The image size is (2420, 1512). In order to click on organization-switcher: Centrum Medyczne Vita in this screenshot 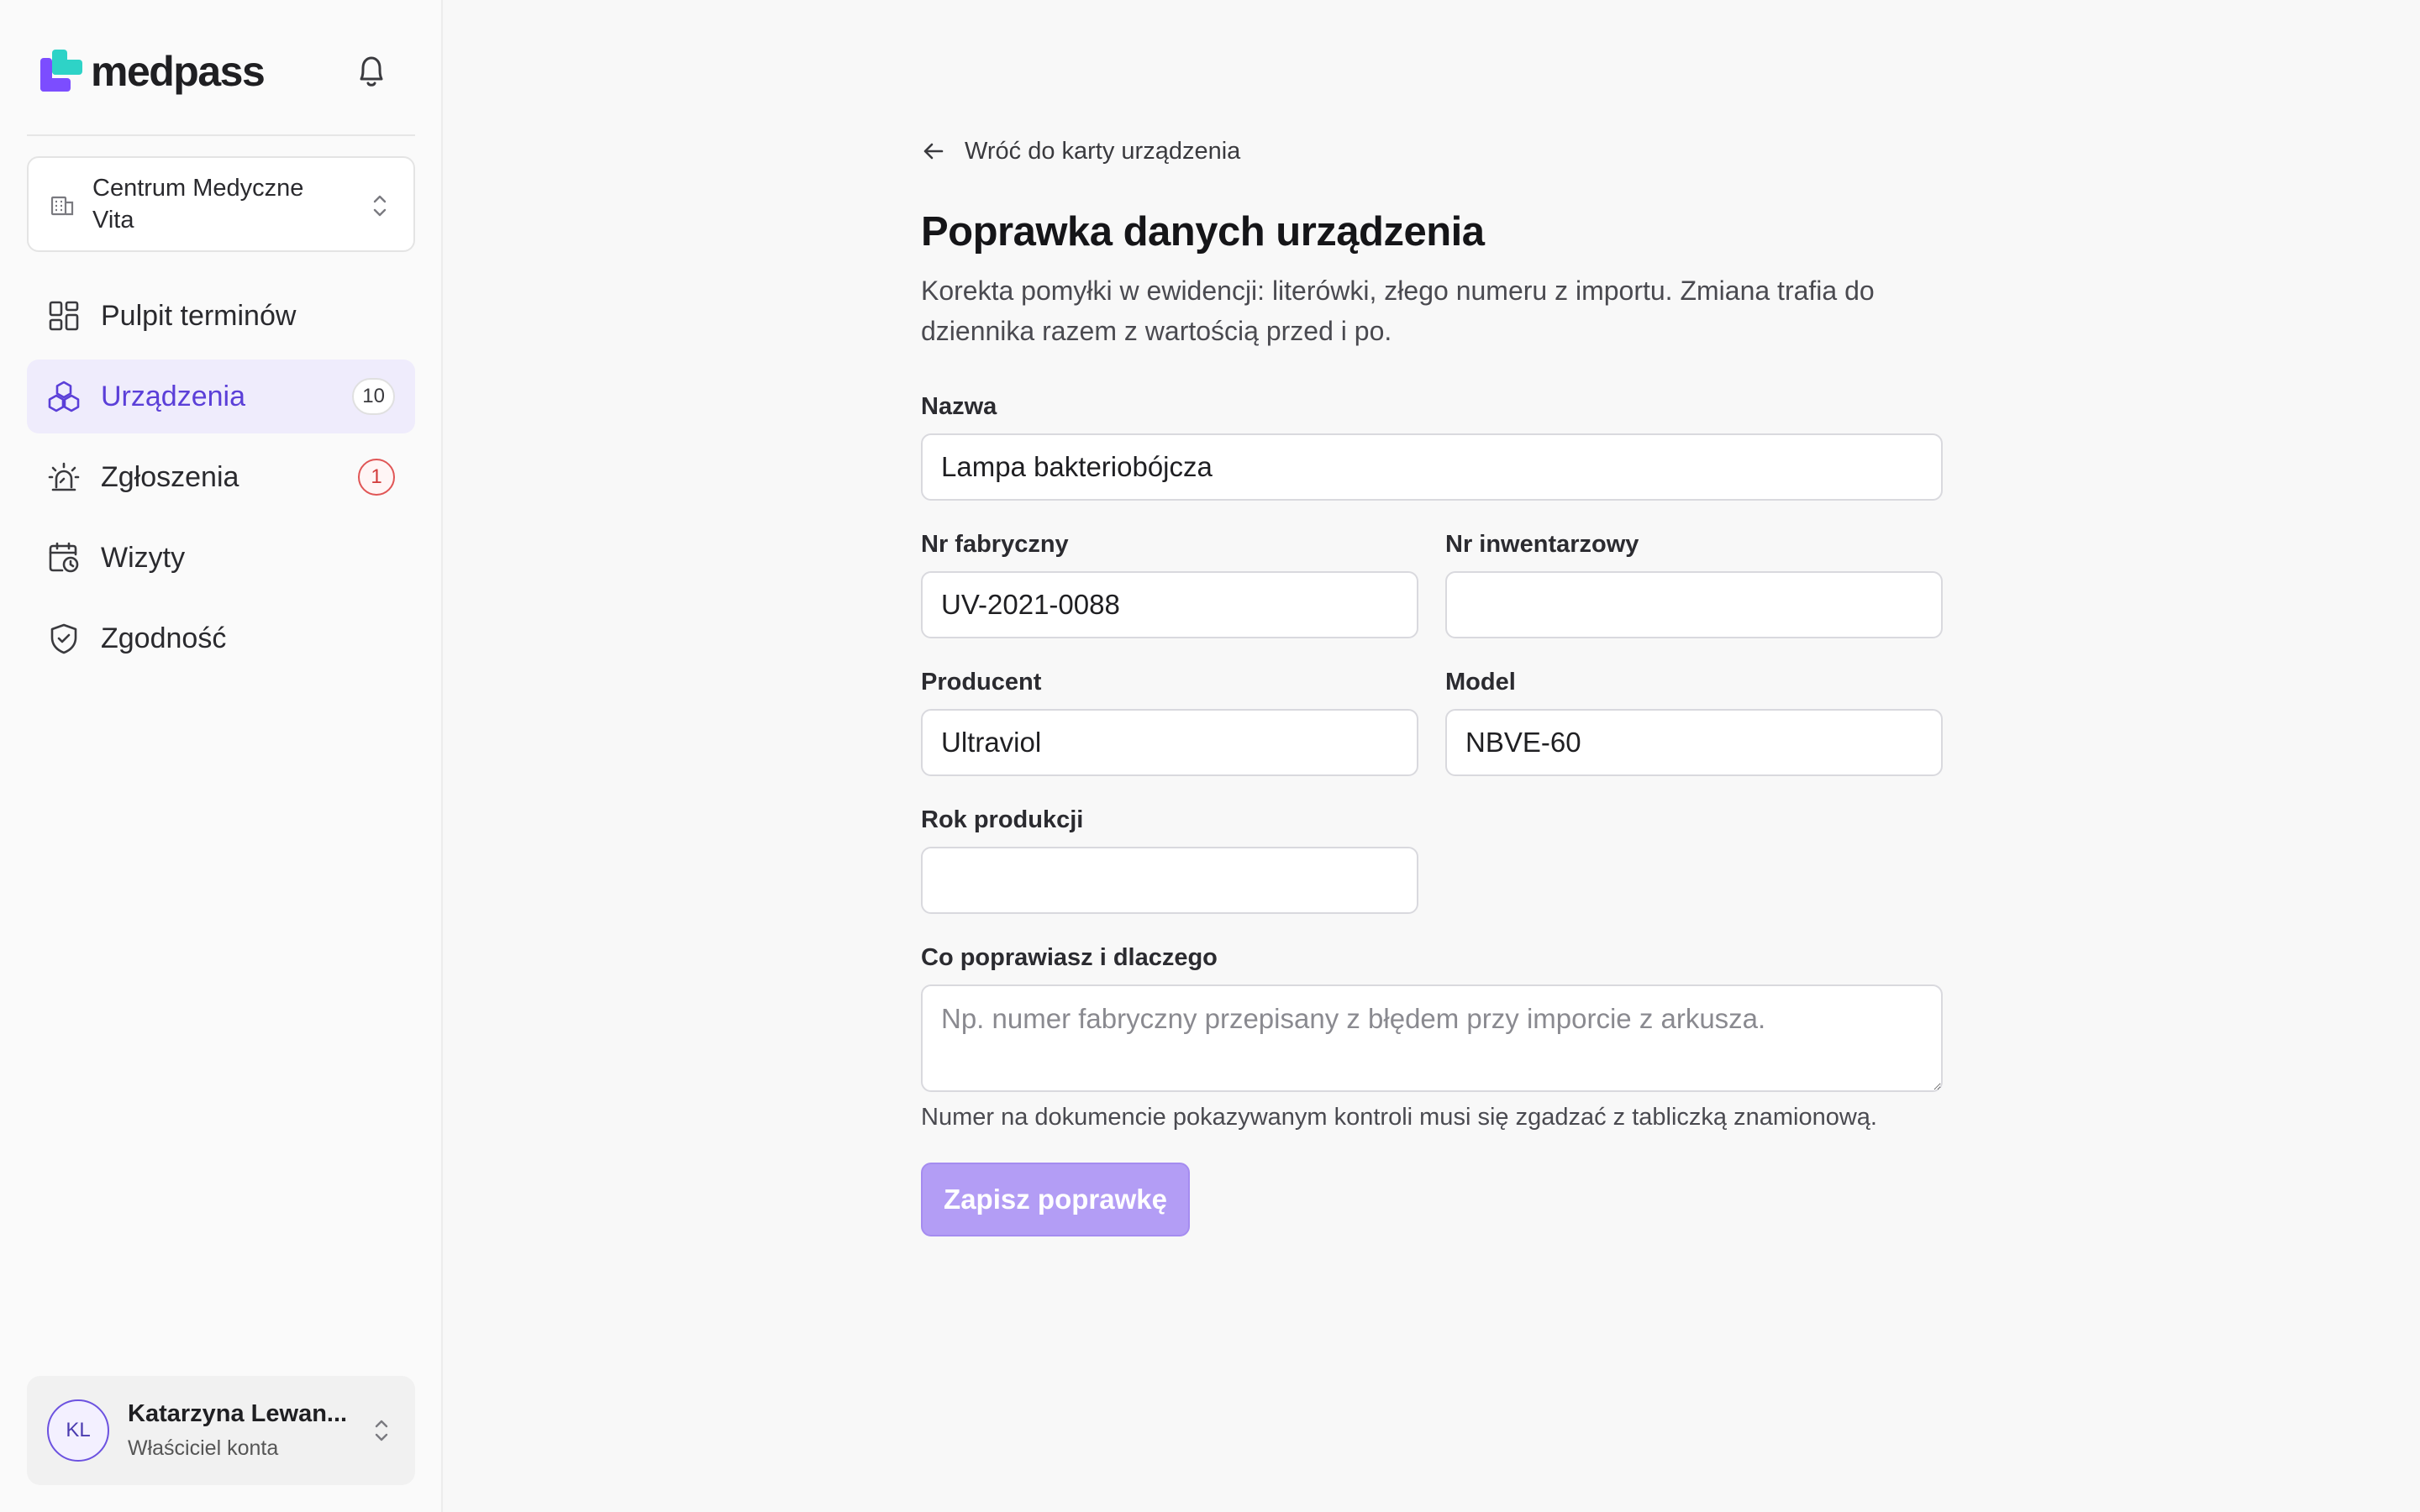, I will do `click(221, 204)`.